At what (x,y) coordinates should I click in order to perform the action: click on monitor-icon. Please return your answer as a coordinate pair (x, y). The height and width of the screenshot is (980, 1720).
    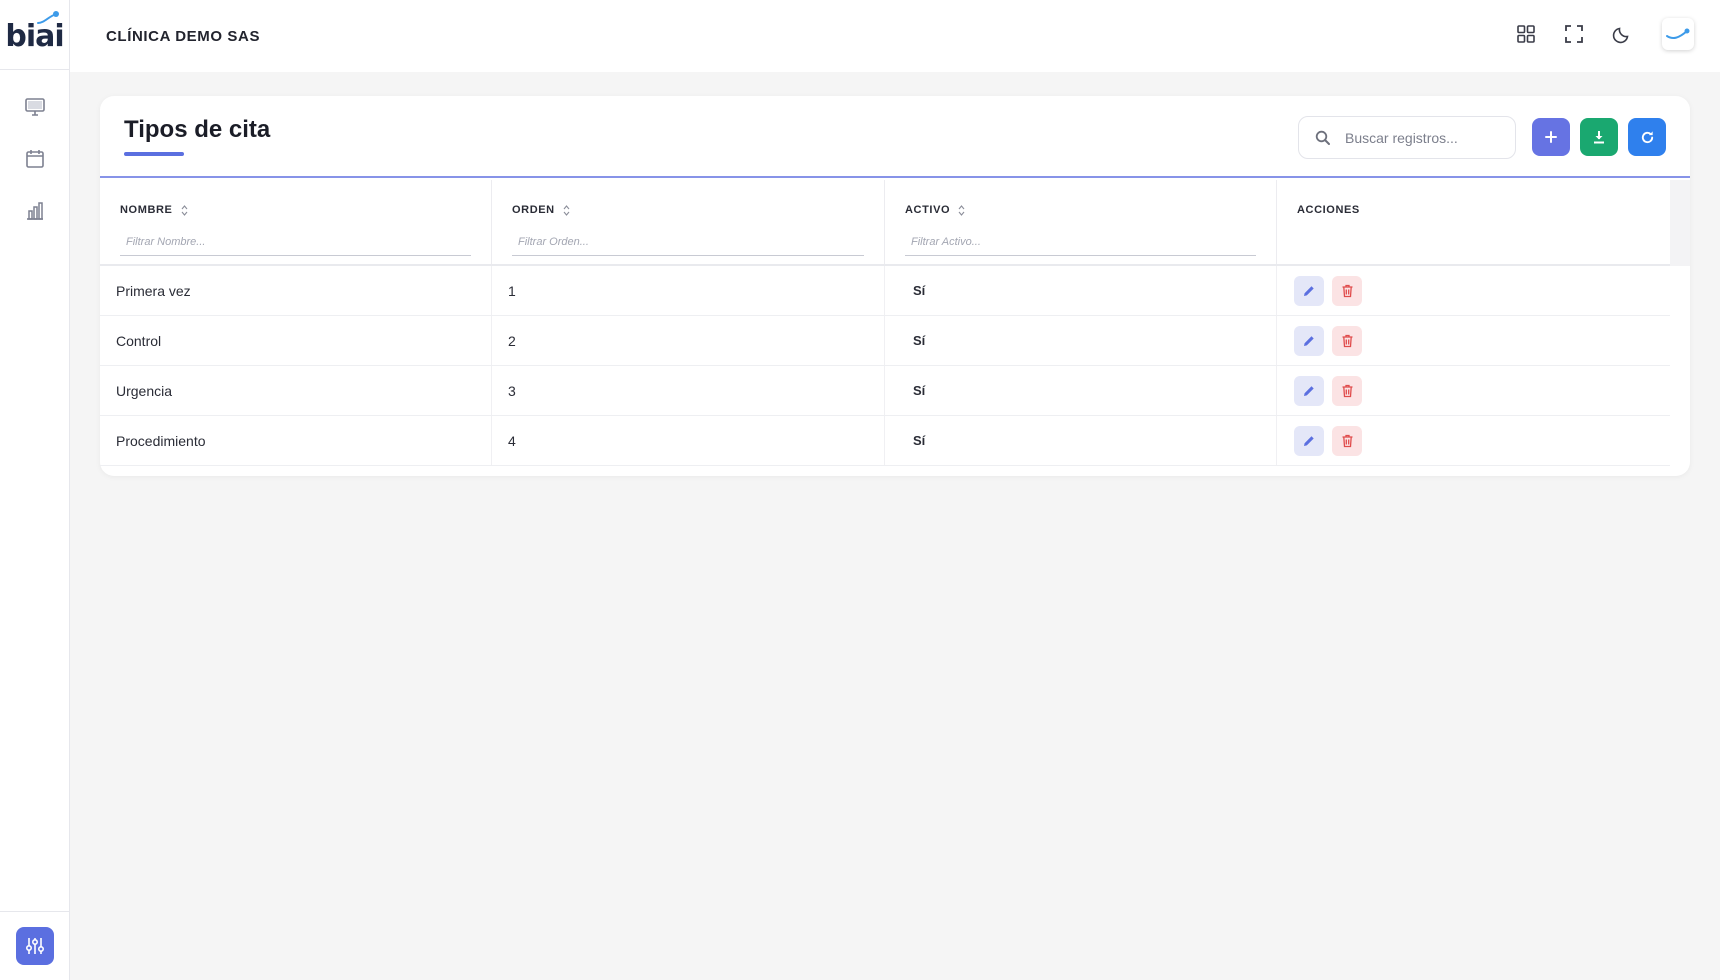
    Looking at the image, I should click on (34, 107).